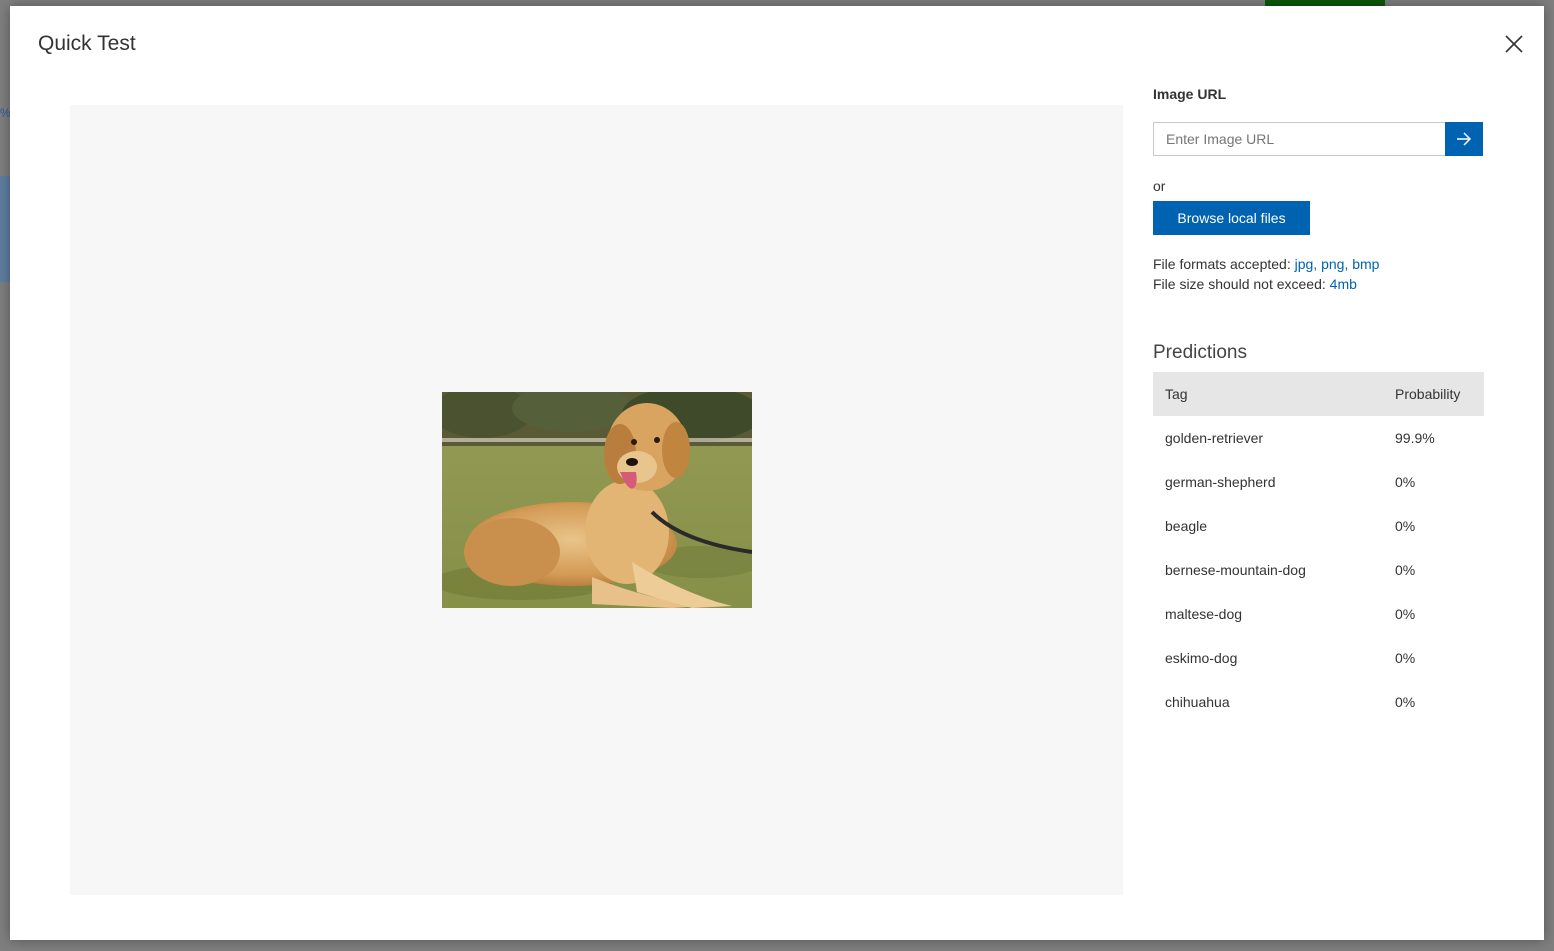  I want to click on file-size-info: File size should not exceed: 4mb, so click(1255, 284).